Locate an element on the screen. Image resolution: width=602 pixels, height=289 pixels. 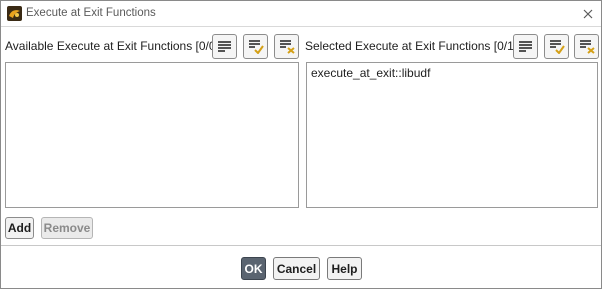
window-title: Execute at Exit Functions is located at coordinates (91, 13).